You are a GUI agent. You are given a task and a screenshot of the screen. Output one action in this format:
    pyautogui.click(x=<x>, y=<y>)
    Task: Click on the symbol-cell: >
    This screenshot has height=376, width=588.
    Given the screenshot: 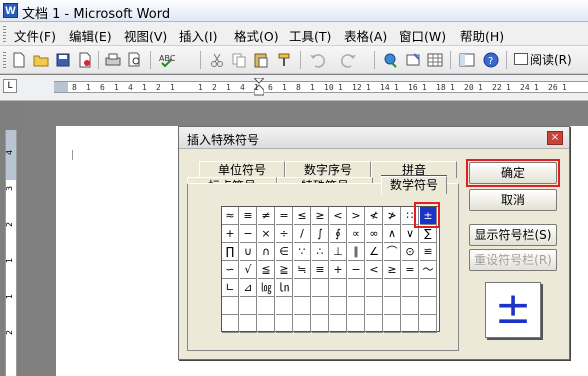 What is the action you would take?
    pyautogui.click(x=356, y=216)
    